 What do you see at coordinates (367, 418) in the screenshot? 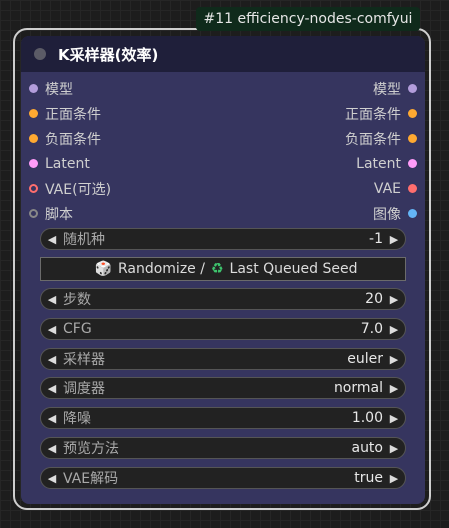
I see `widget-value: 1.00` at bounding box center [367, 418].